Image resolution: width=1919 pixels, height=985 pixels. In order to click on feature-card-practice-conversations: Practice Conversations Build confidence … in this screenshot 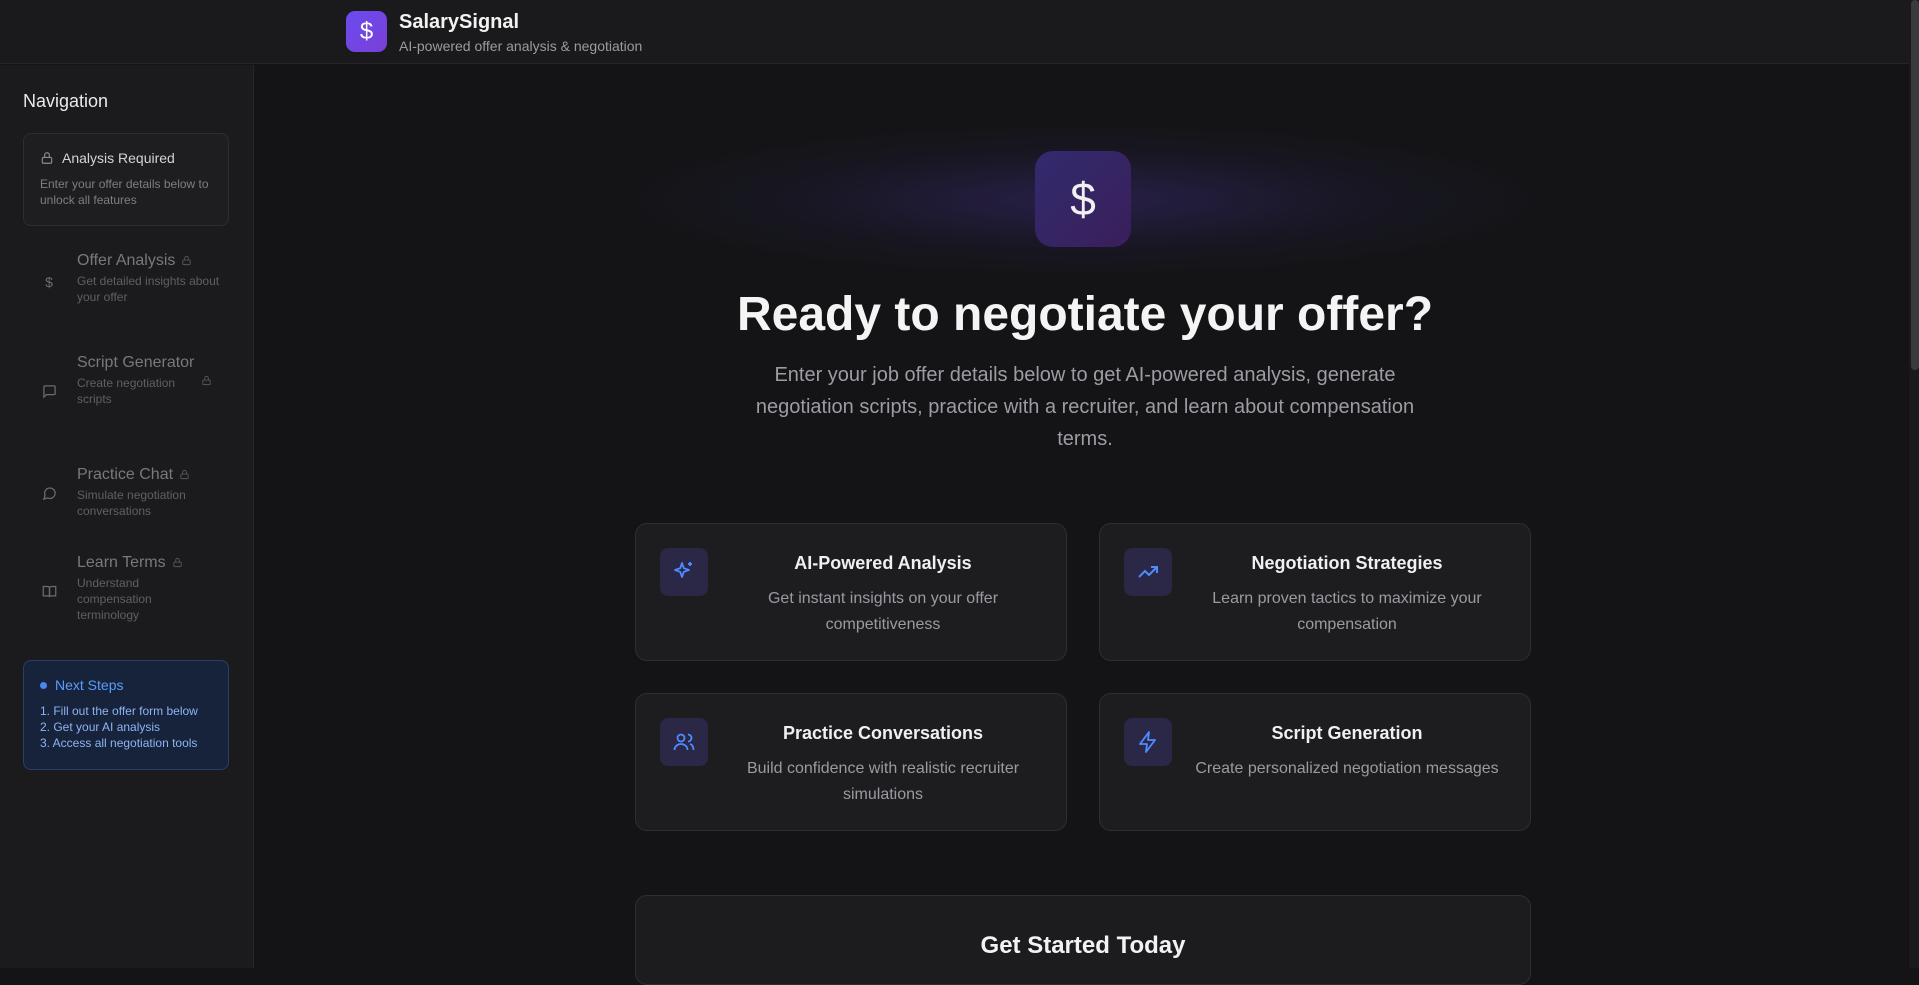, I will do `click(851, 762)`.